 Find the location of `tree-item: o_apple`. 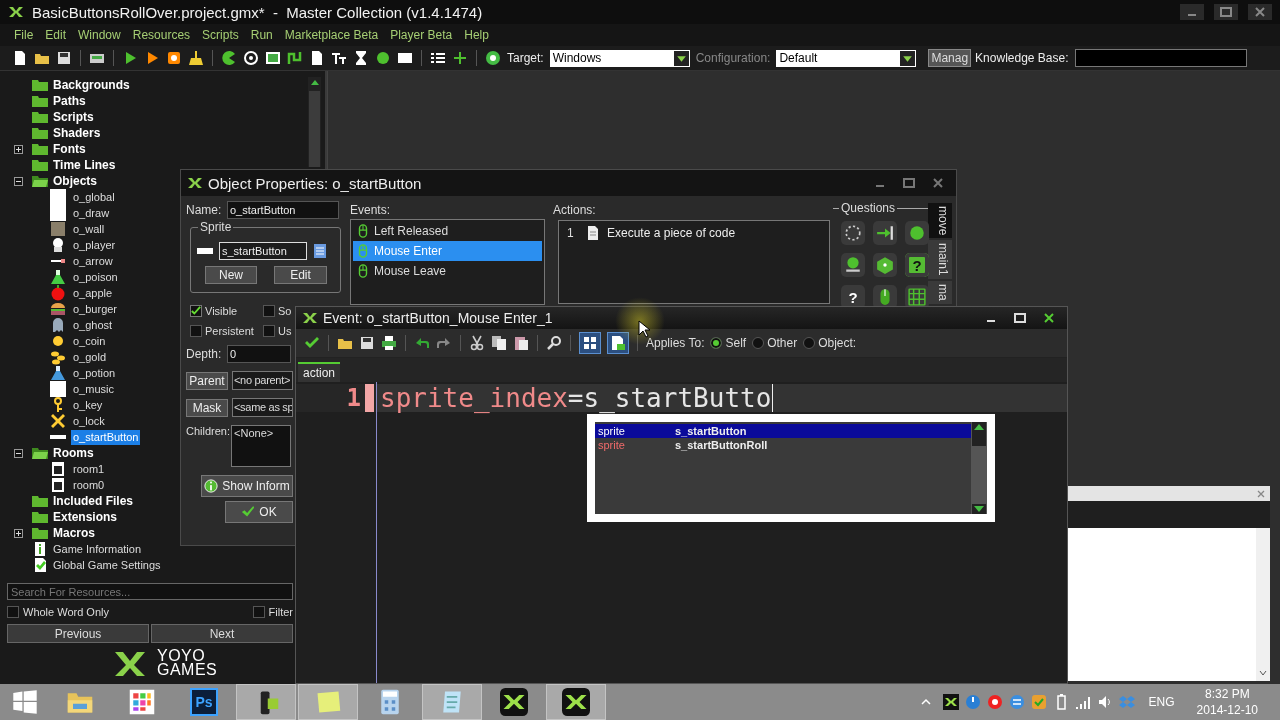

tree-item: o_apple is located at coordinates (93, 293).